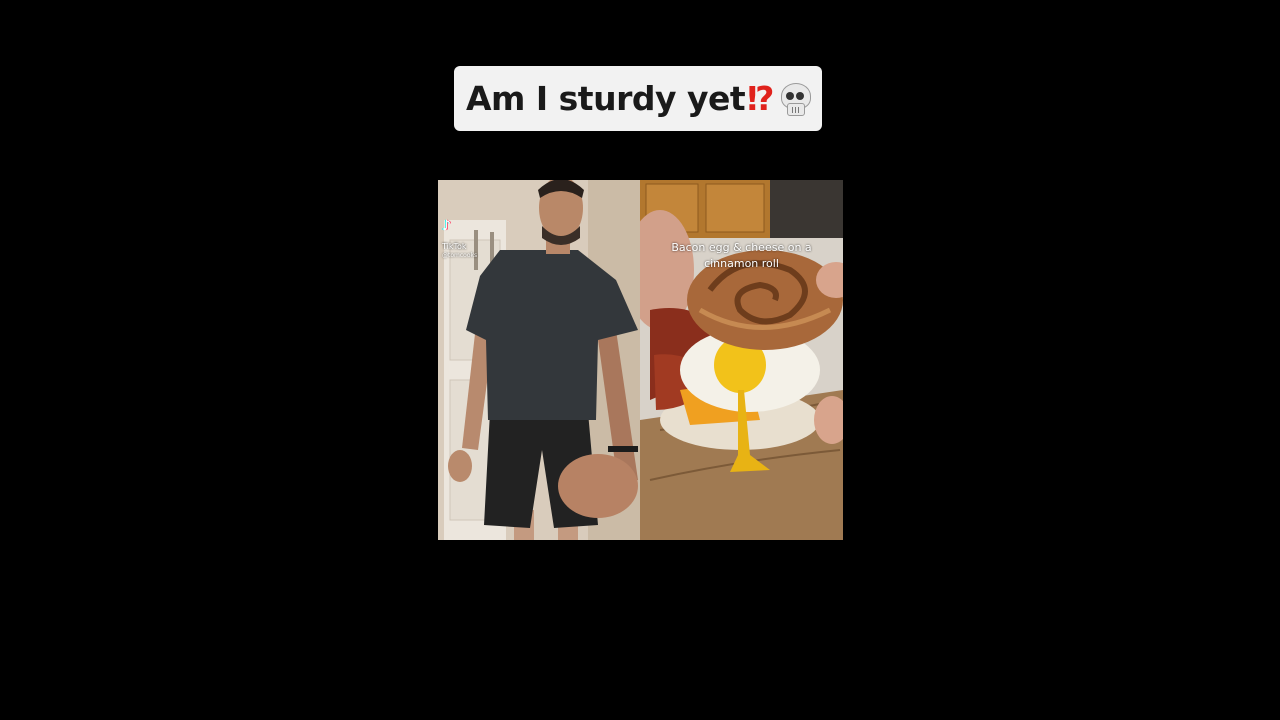  Describe the element at coordinates (605, 98) in the screenshot. I see `caption-title: Am I sturdy yet` at that location.